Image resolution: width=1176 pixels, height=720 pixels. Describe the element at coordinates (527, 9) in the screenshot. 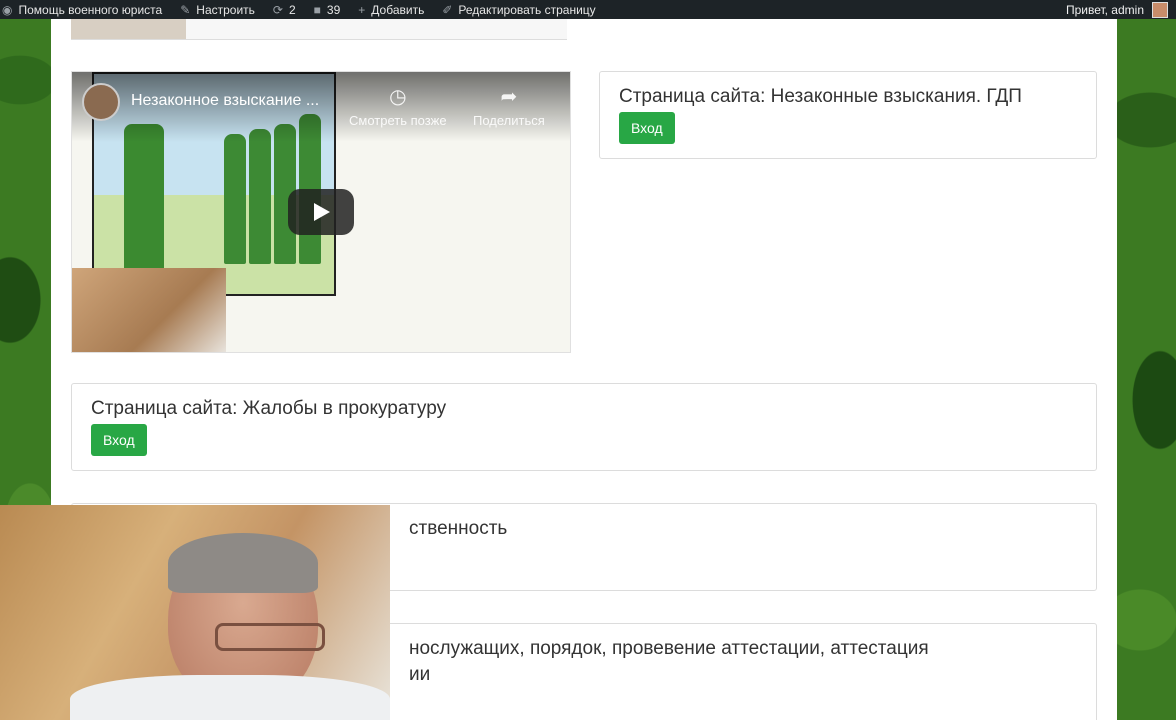

I see `adminbar-edit-label: Редактировать страницу` at that location.